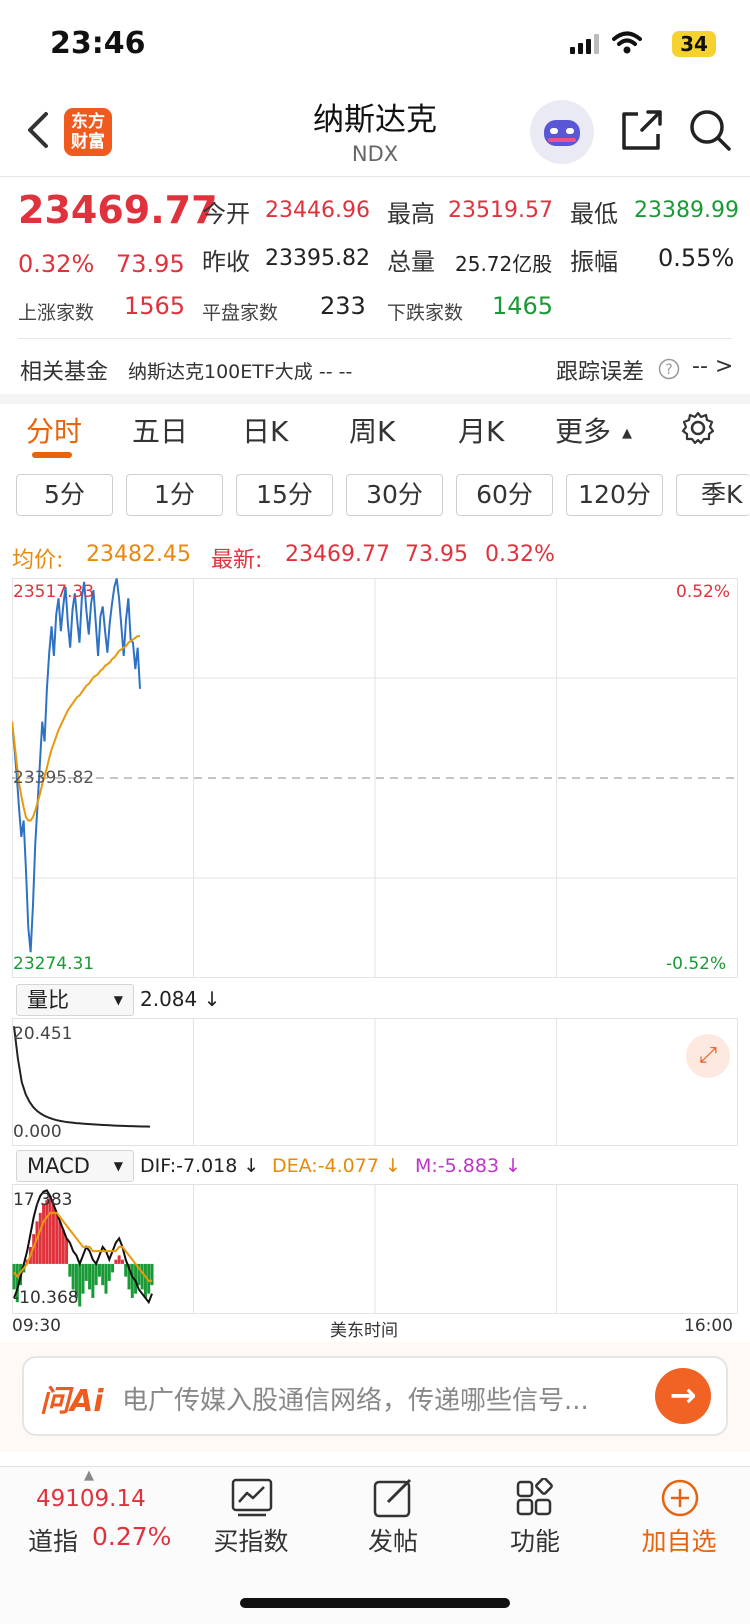 This screenshot has height=1624, width=750. I want to click on current-price: 23469.77, so click(118, 210).